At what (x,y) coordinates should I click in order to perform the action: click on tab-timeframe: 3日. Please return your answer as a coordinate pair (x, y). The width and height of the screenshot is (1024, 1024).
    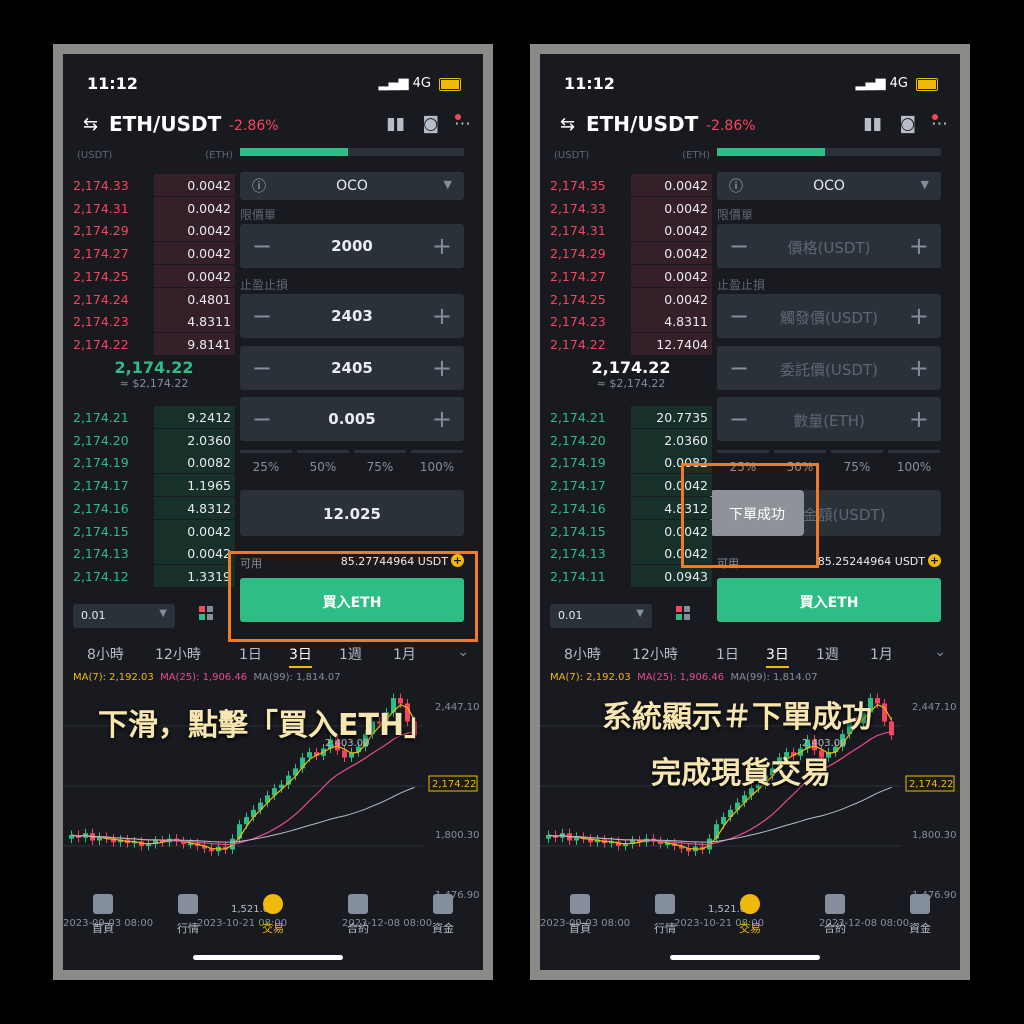
    Looking at the image, I should click on (777, 656).